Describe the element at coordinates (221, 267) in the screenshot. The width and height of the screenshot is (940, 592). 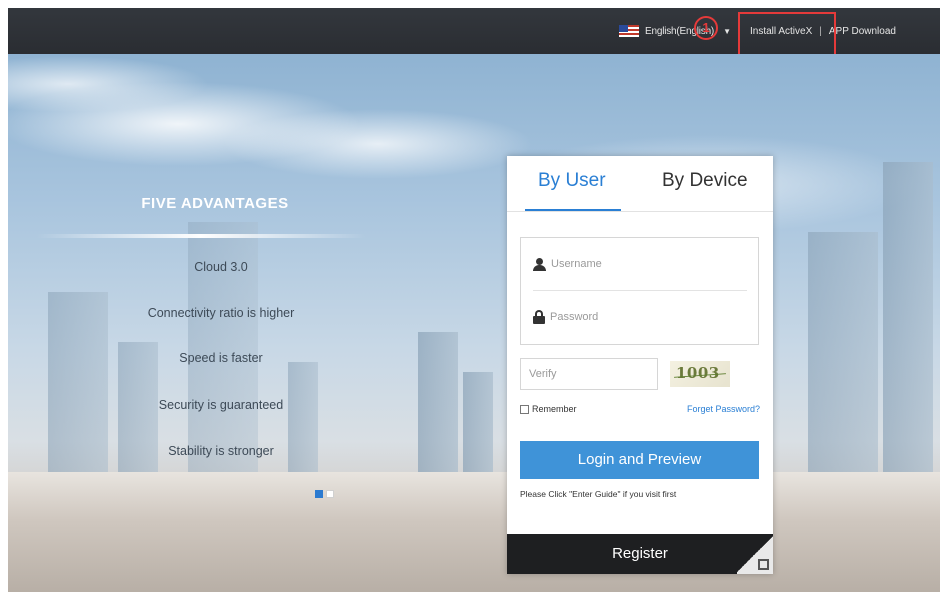
I see `advantage-item: Cloud 3.0` at that location.